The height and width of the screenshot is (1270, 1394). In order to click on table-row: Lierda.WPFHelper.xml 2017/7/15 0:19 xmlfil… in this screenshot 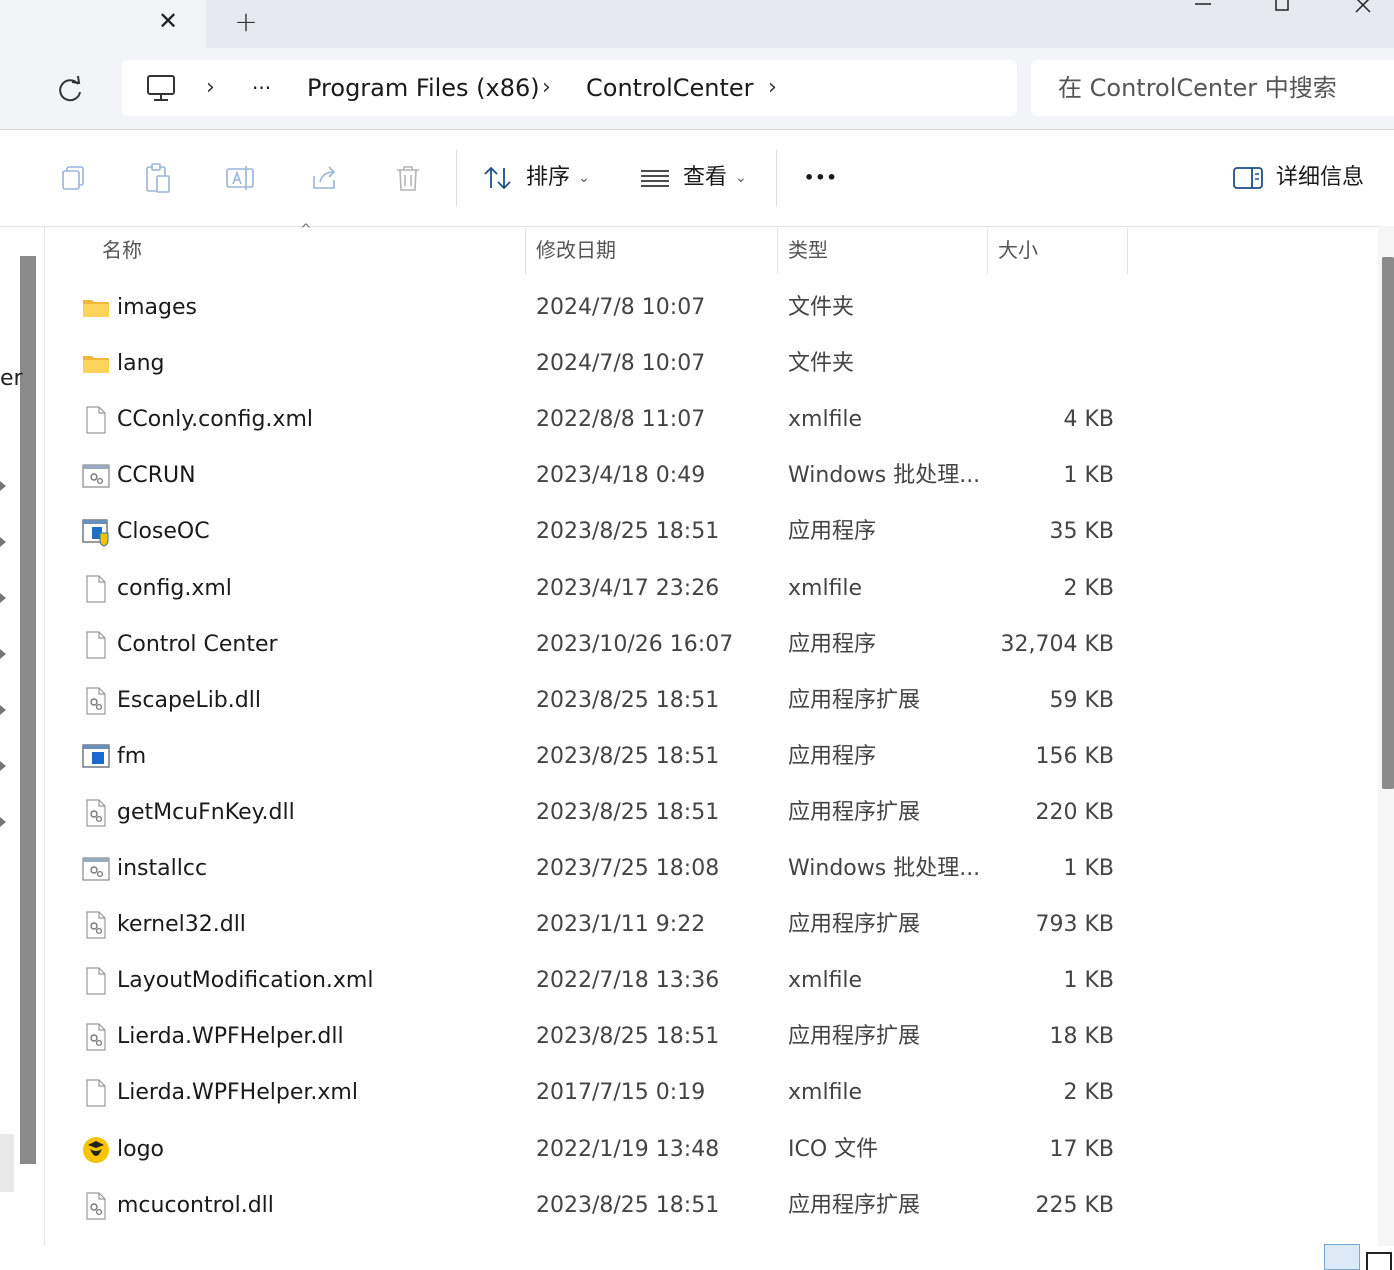, I will do `click(711, 1093)`.